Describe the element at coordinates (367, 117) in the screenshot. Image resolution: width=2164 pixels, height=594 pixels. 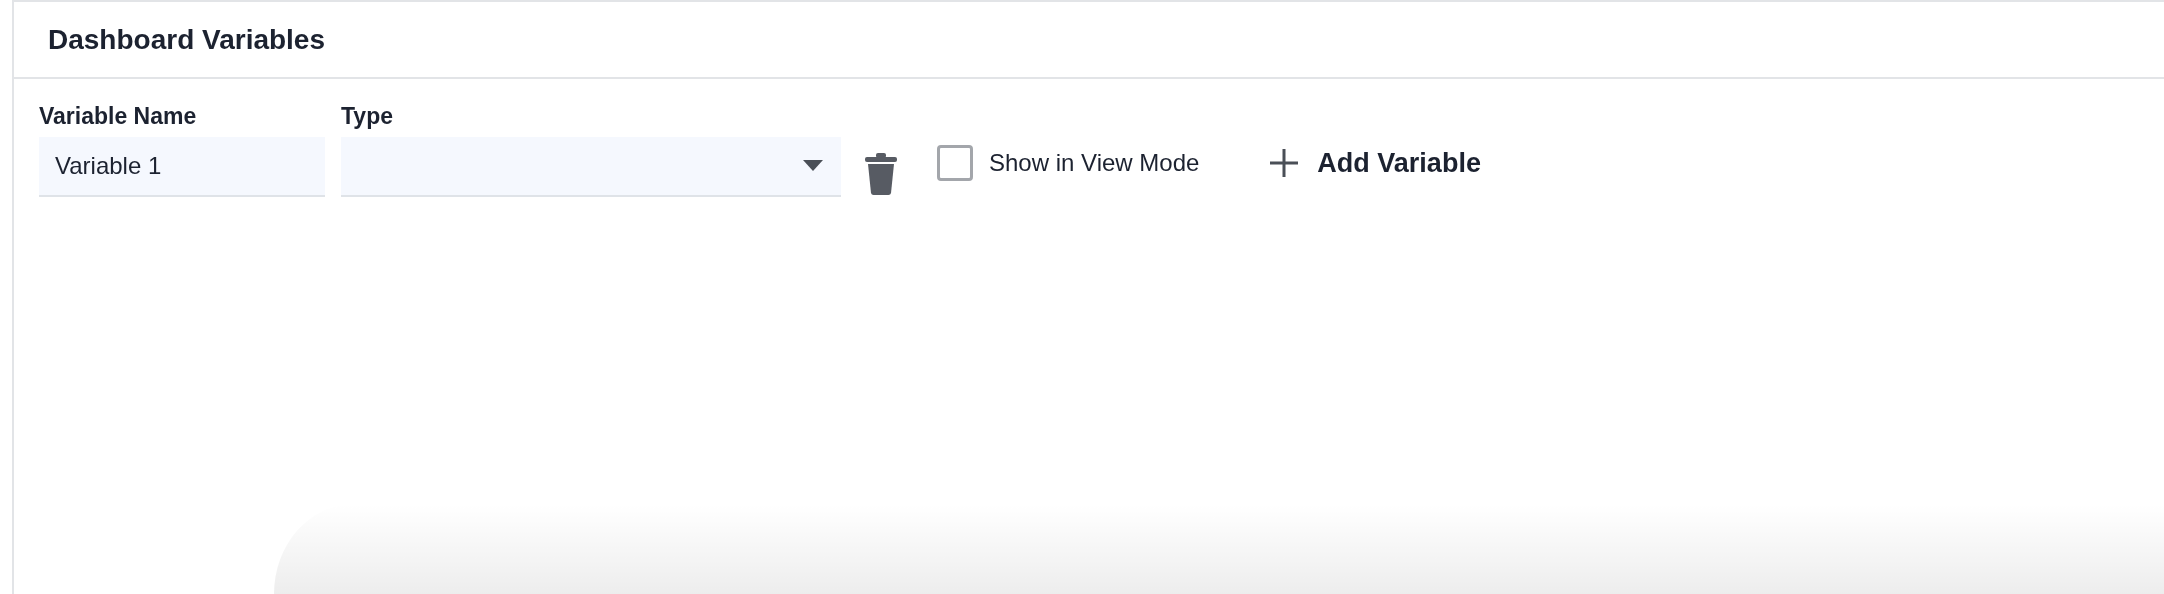
I see `field-label: Type` at that location.